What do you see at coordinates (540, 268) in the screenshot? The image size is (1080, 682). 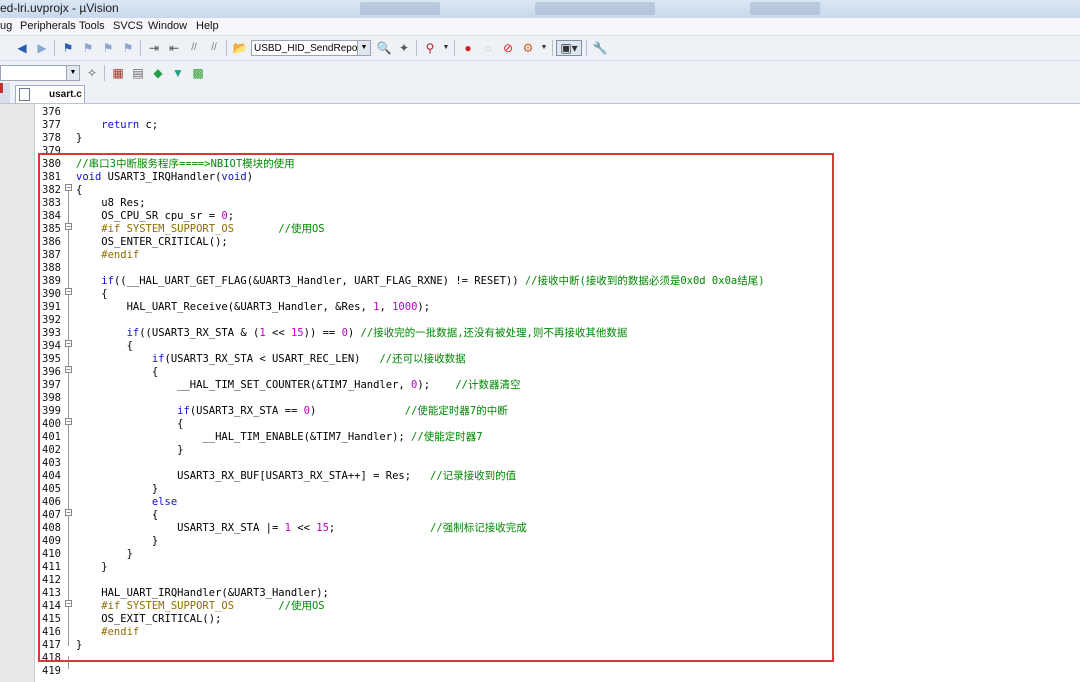 I see `code-line: 388` at bounding box center [540, 268].